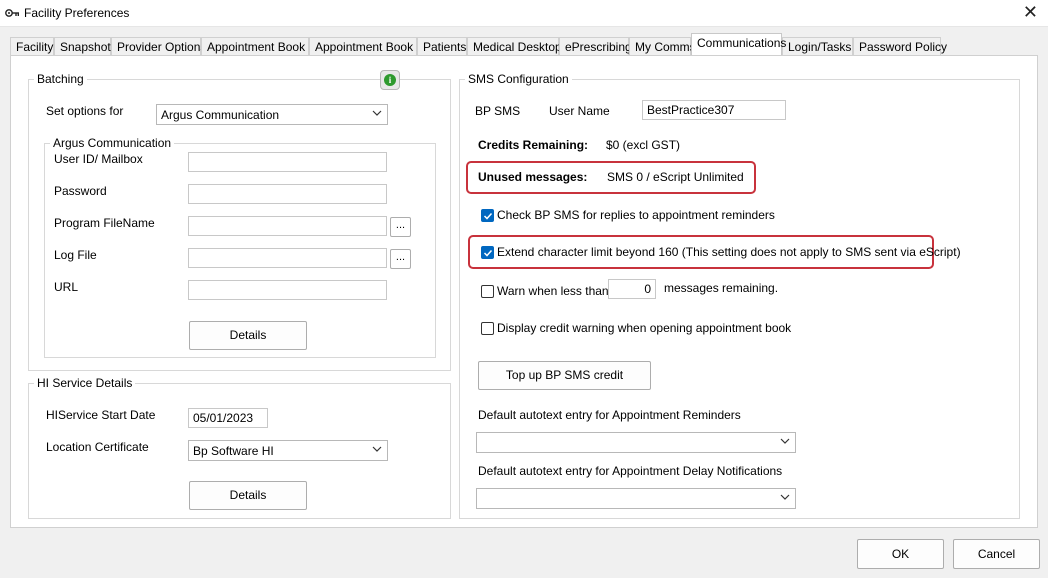  I want to click on bp-sms-label: BP SMS, so click(498, 111).